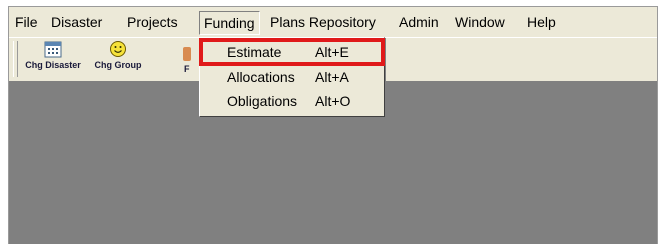 This screenshot has height=245, width=665. Describe the element at coordinates (292, 52) in the screenshot. I see `menu-item-estimate: Estimate Alt+E` at that location.